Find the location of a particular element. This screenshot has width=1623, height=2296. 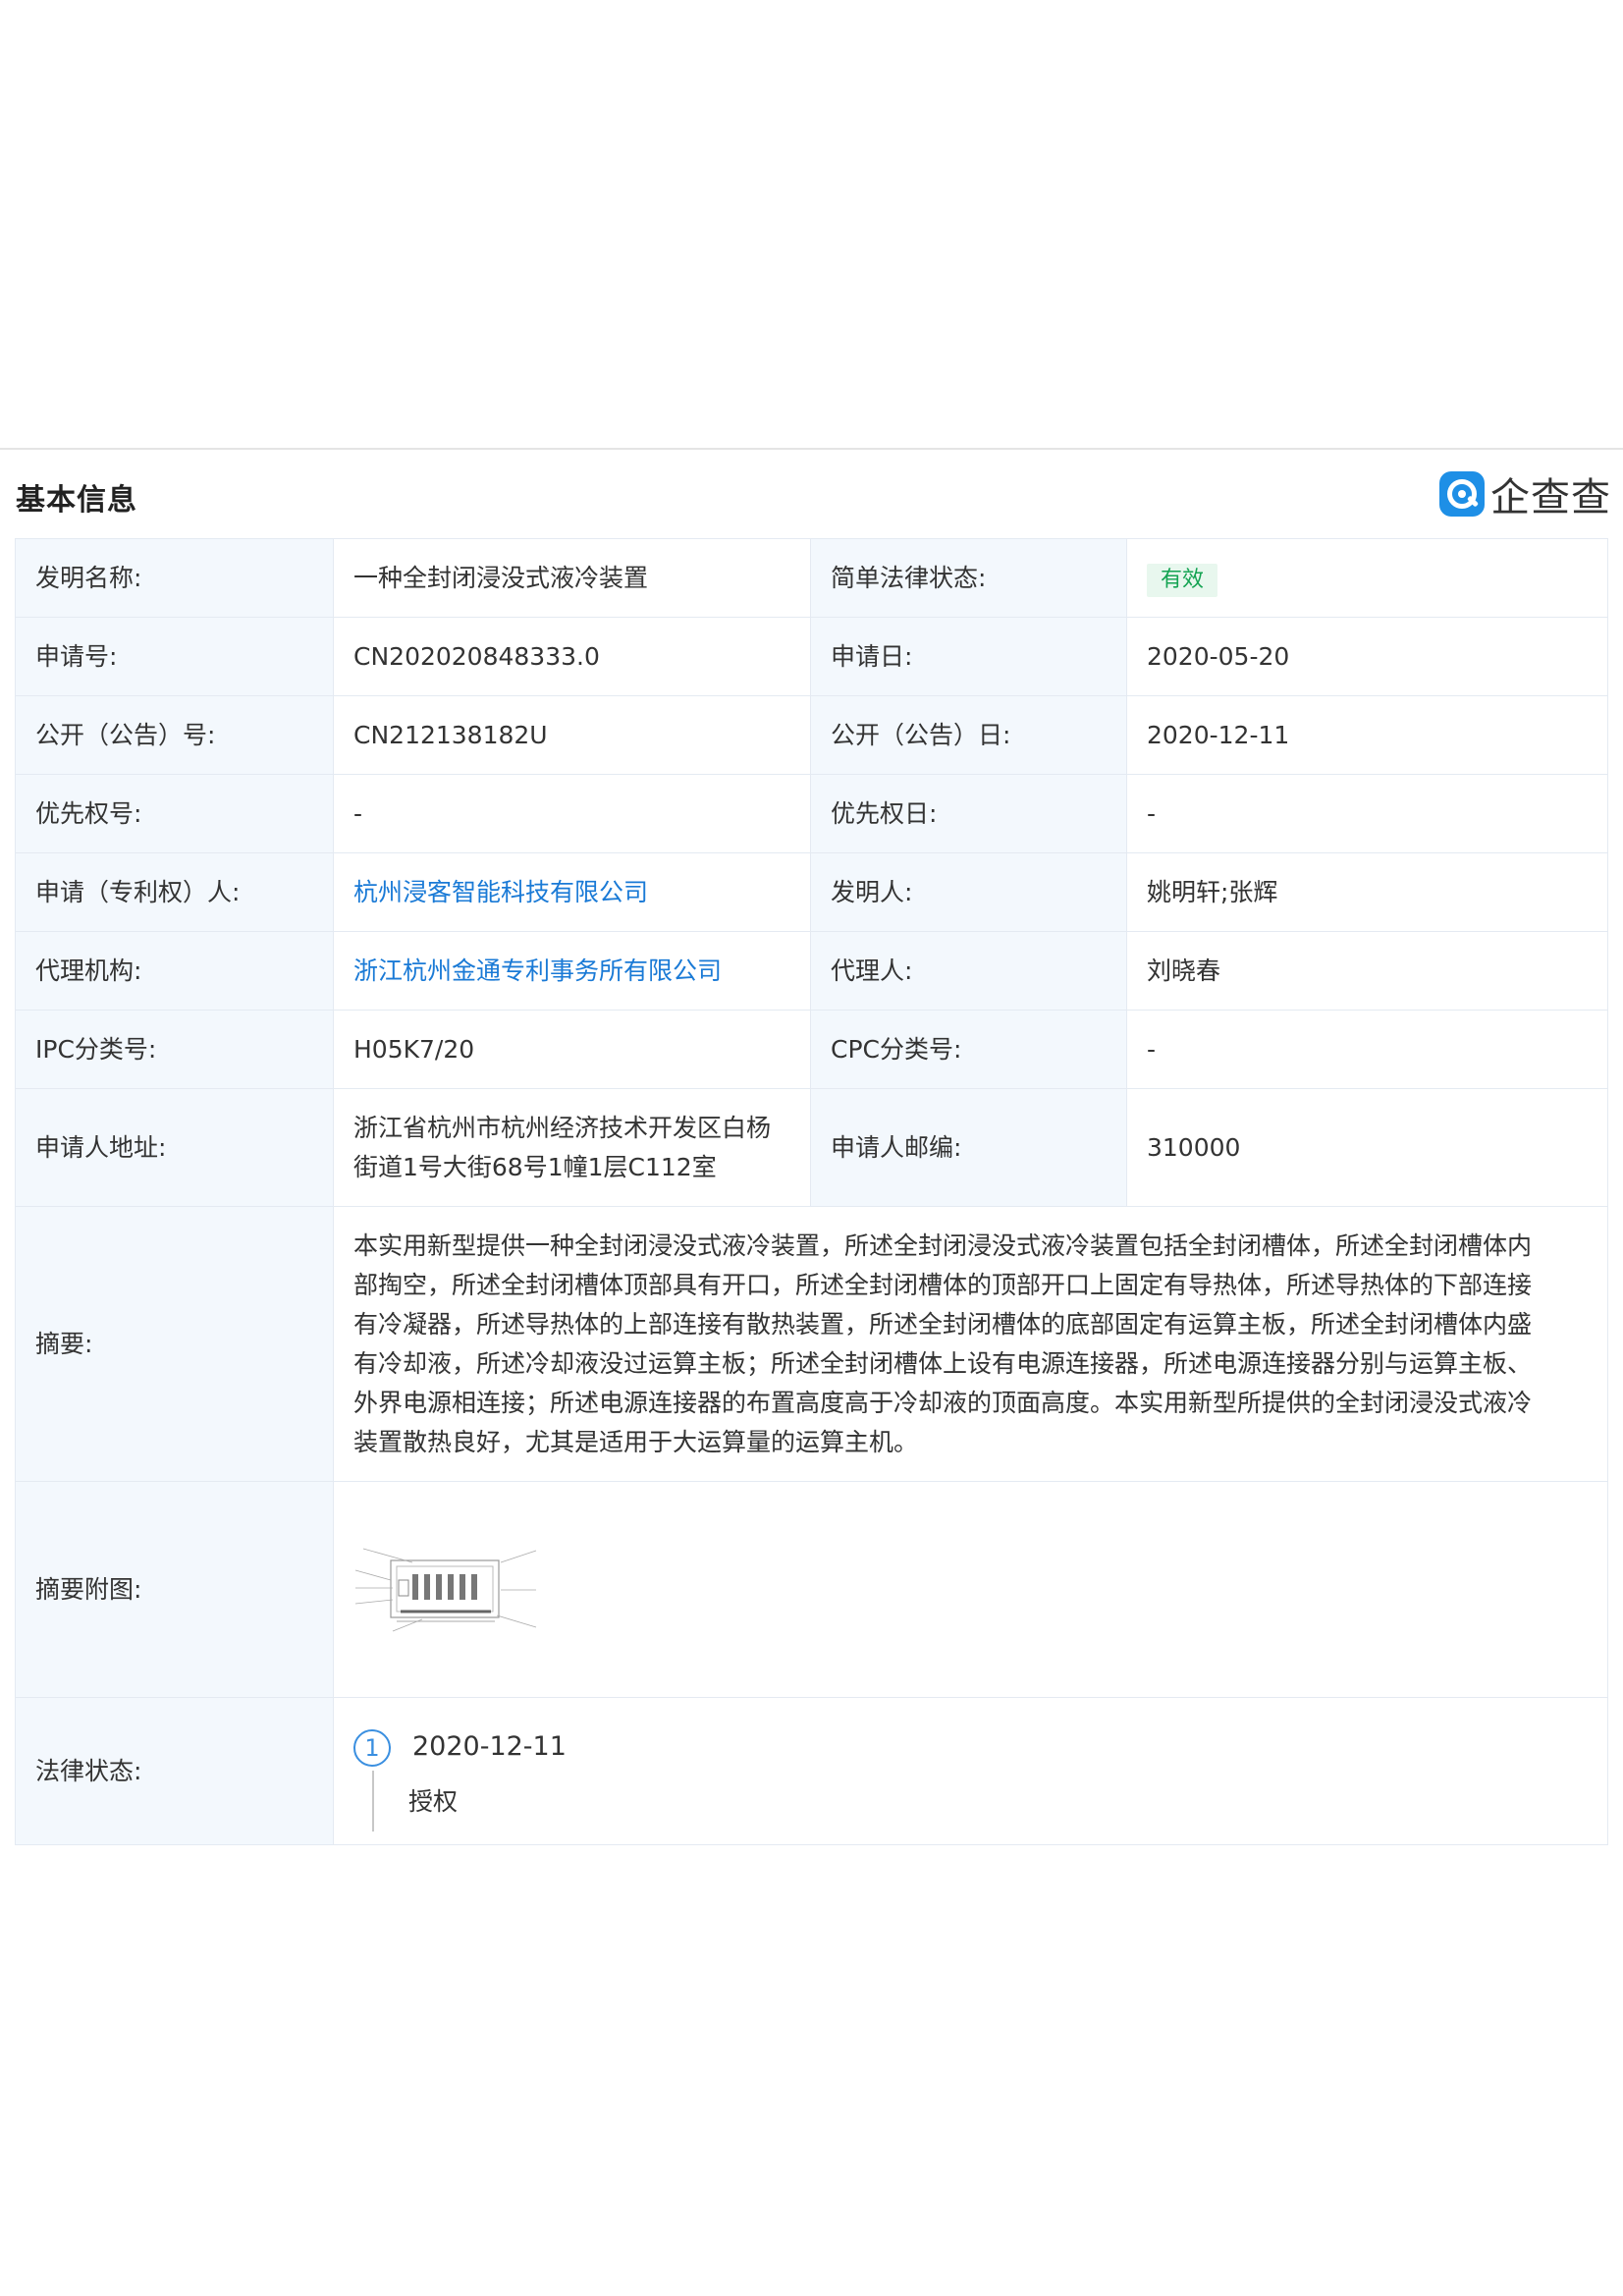

inventor-label: 发明人: is located at coordinates (968, 892).